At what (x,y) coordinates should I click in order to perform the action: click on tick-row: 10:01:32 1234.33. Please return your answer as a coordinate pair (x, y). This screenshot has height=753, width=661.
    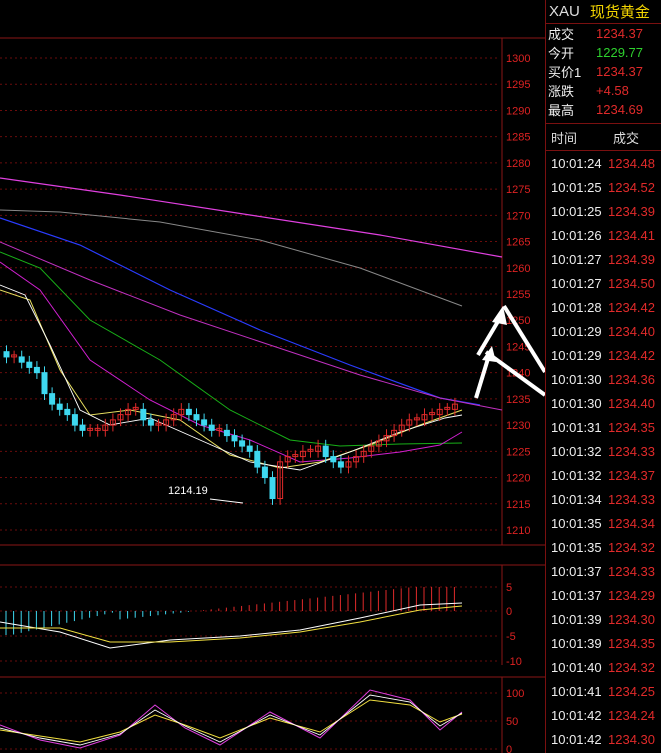
    Looking at the image, I should click on (603, 451).